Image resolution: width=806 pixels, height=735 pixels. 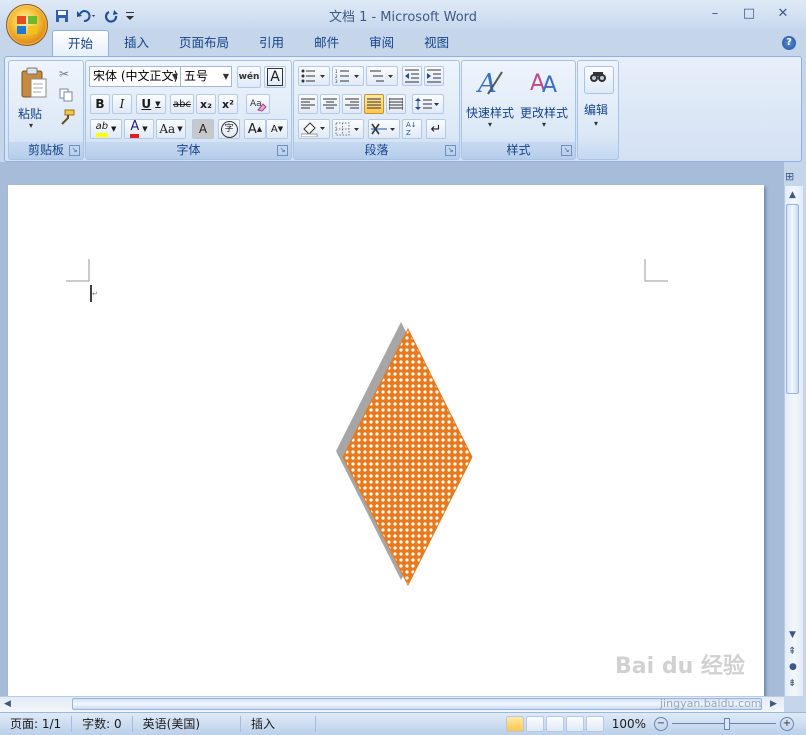 What do you see at coordinates (206, 76) in the screenshot?
I see `font-size-combo: 五号 ▼` at bounding box center [206, 76].